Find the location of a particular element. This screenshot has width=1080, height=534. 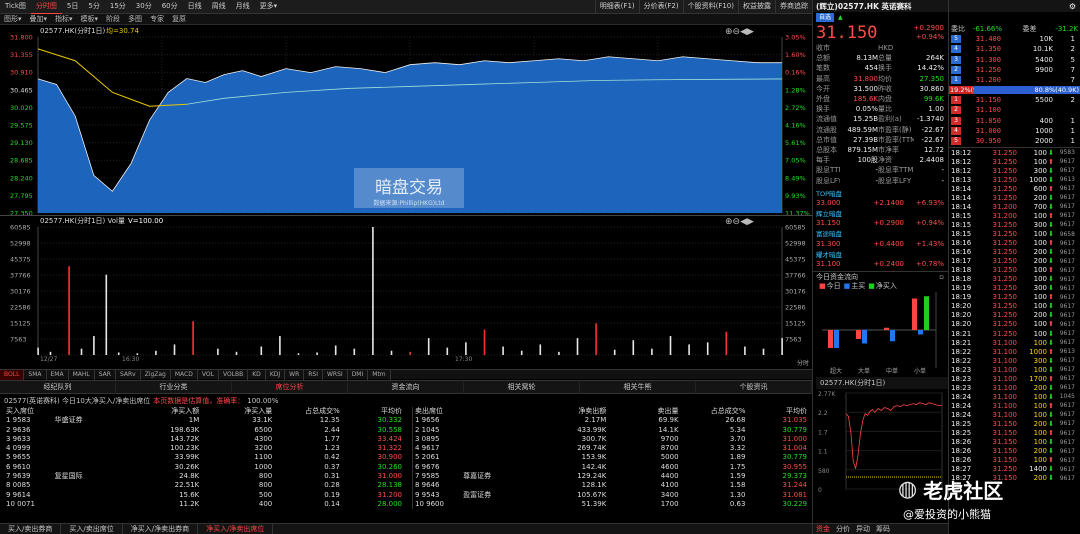

table-row: 8 0085 22.51K 800 0.28 28.138 is located at coordinates (204, 485).